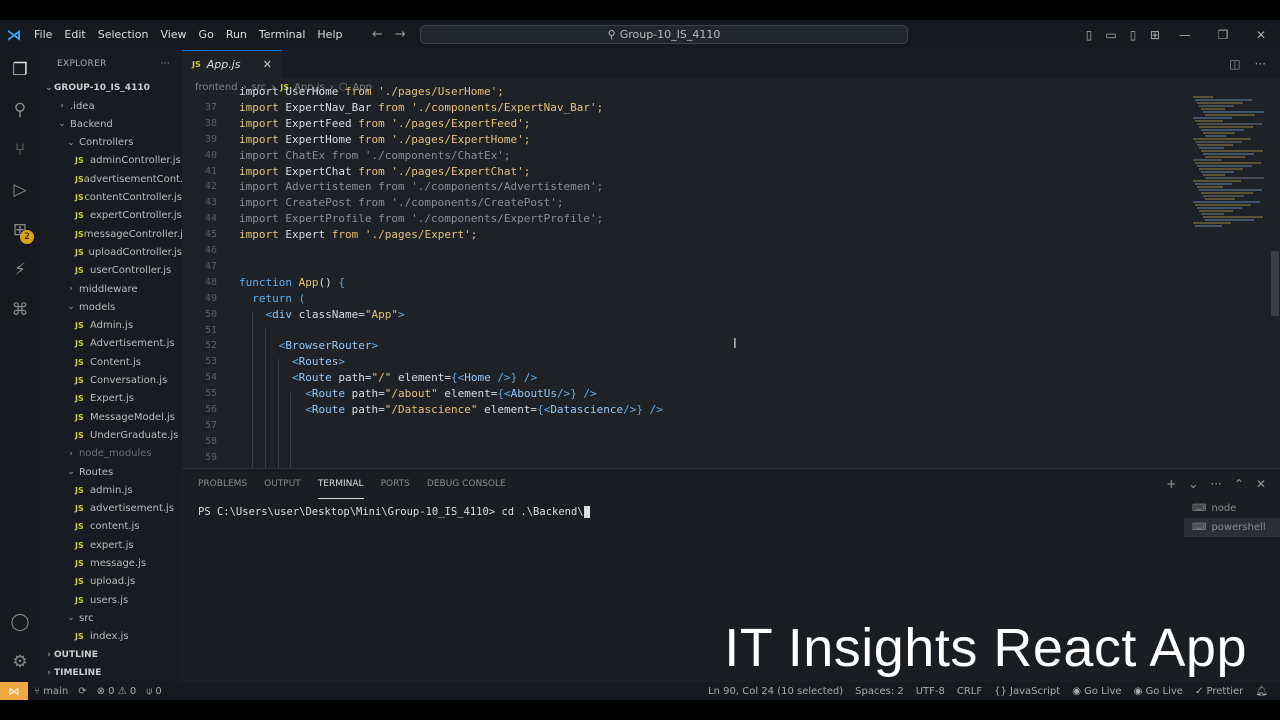  I want to click on language-mode: {} JavaScript, so click(1027, 691).